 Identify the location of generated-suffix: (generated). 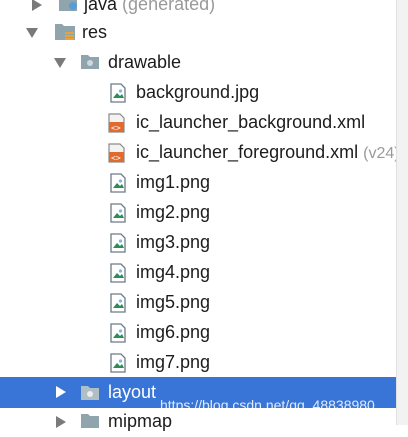
(169, 7).